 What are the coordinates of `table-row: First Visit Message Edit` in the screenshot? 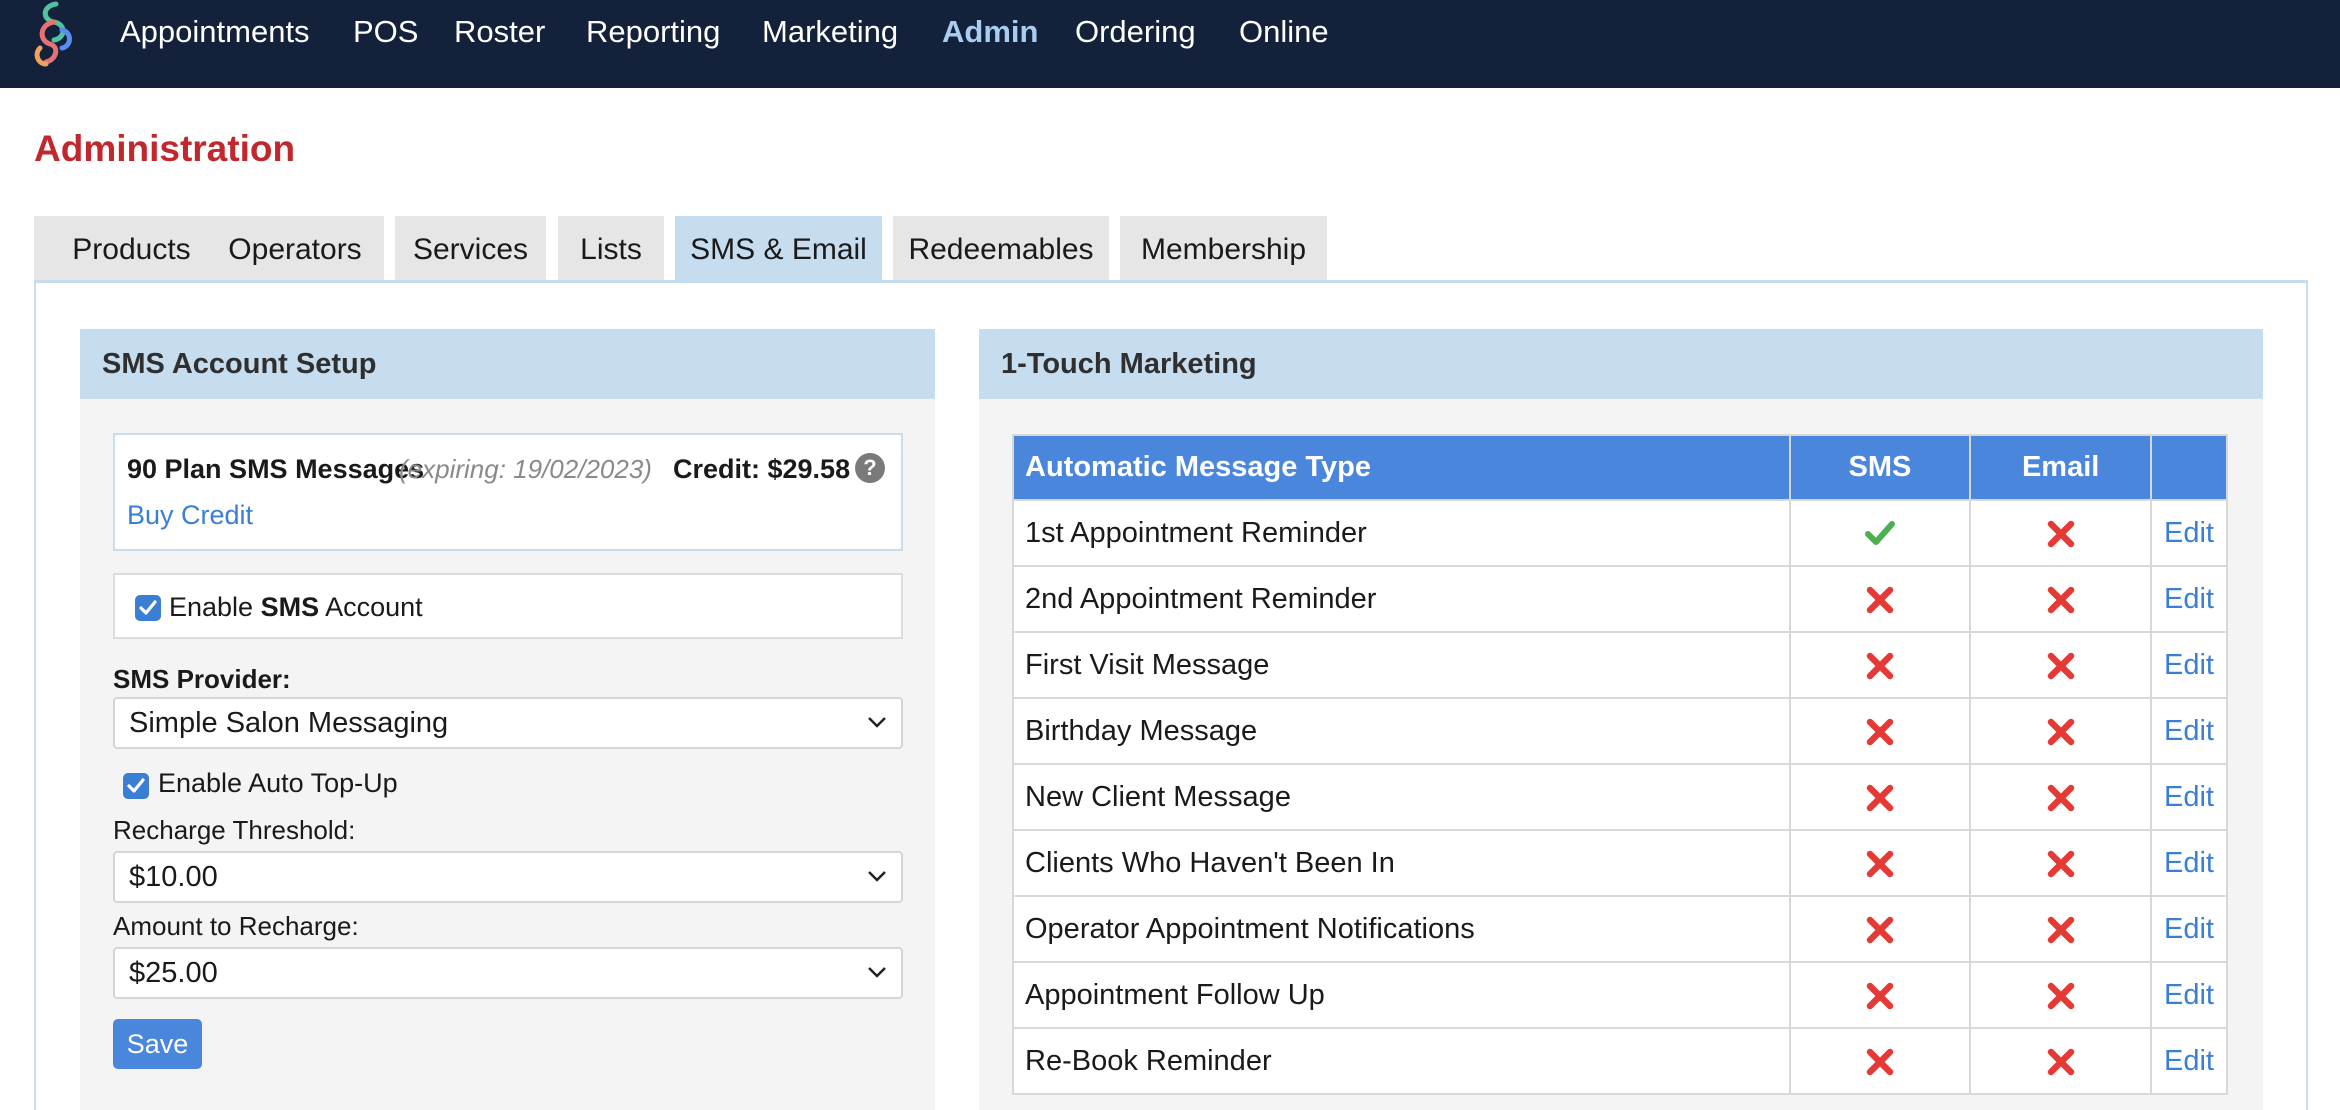 It's located at (1620, 665).